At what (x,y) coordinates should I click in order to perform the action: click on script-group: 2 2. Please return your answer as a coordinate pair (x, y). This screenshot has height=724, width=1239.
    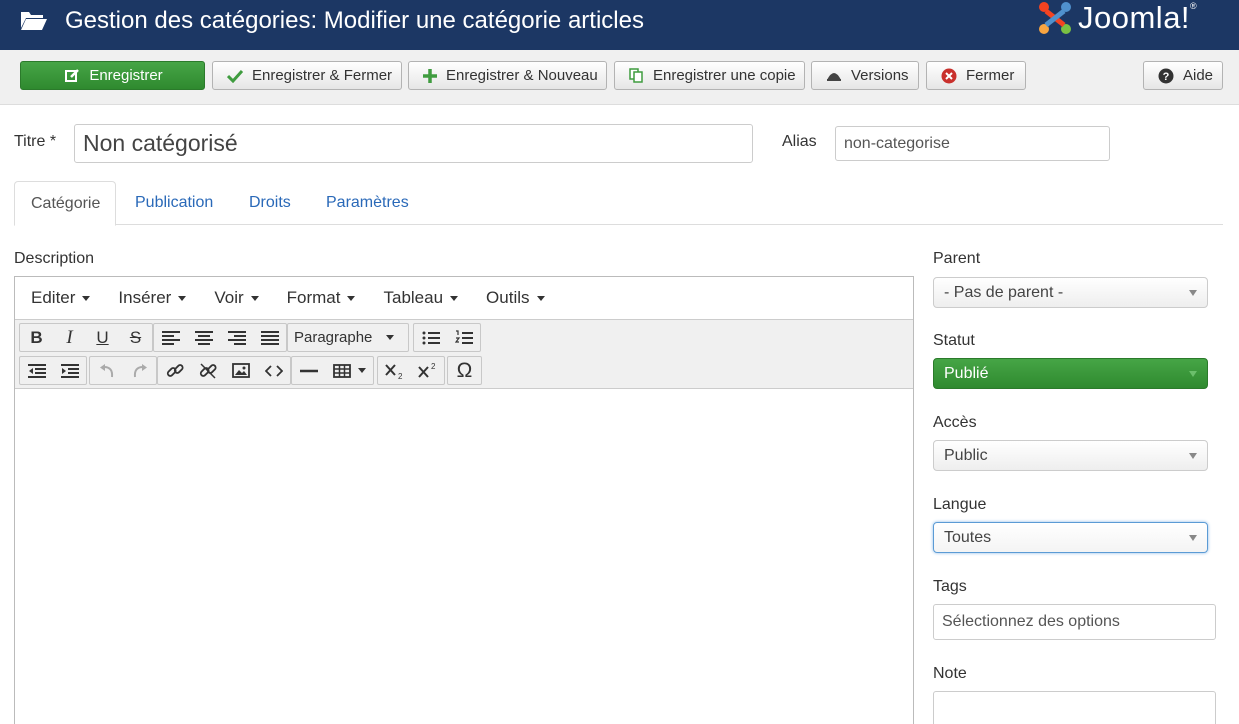
    Looking at the image, I should click on (411, 370).